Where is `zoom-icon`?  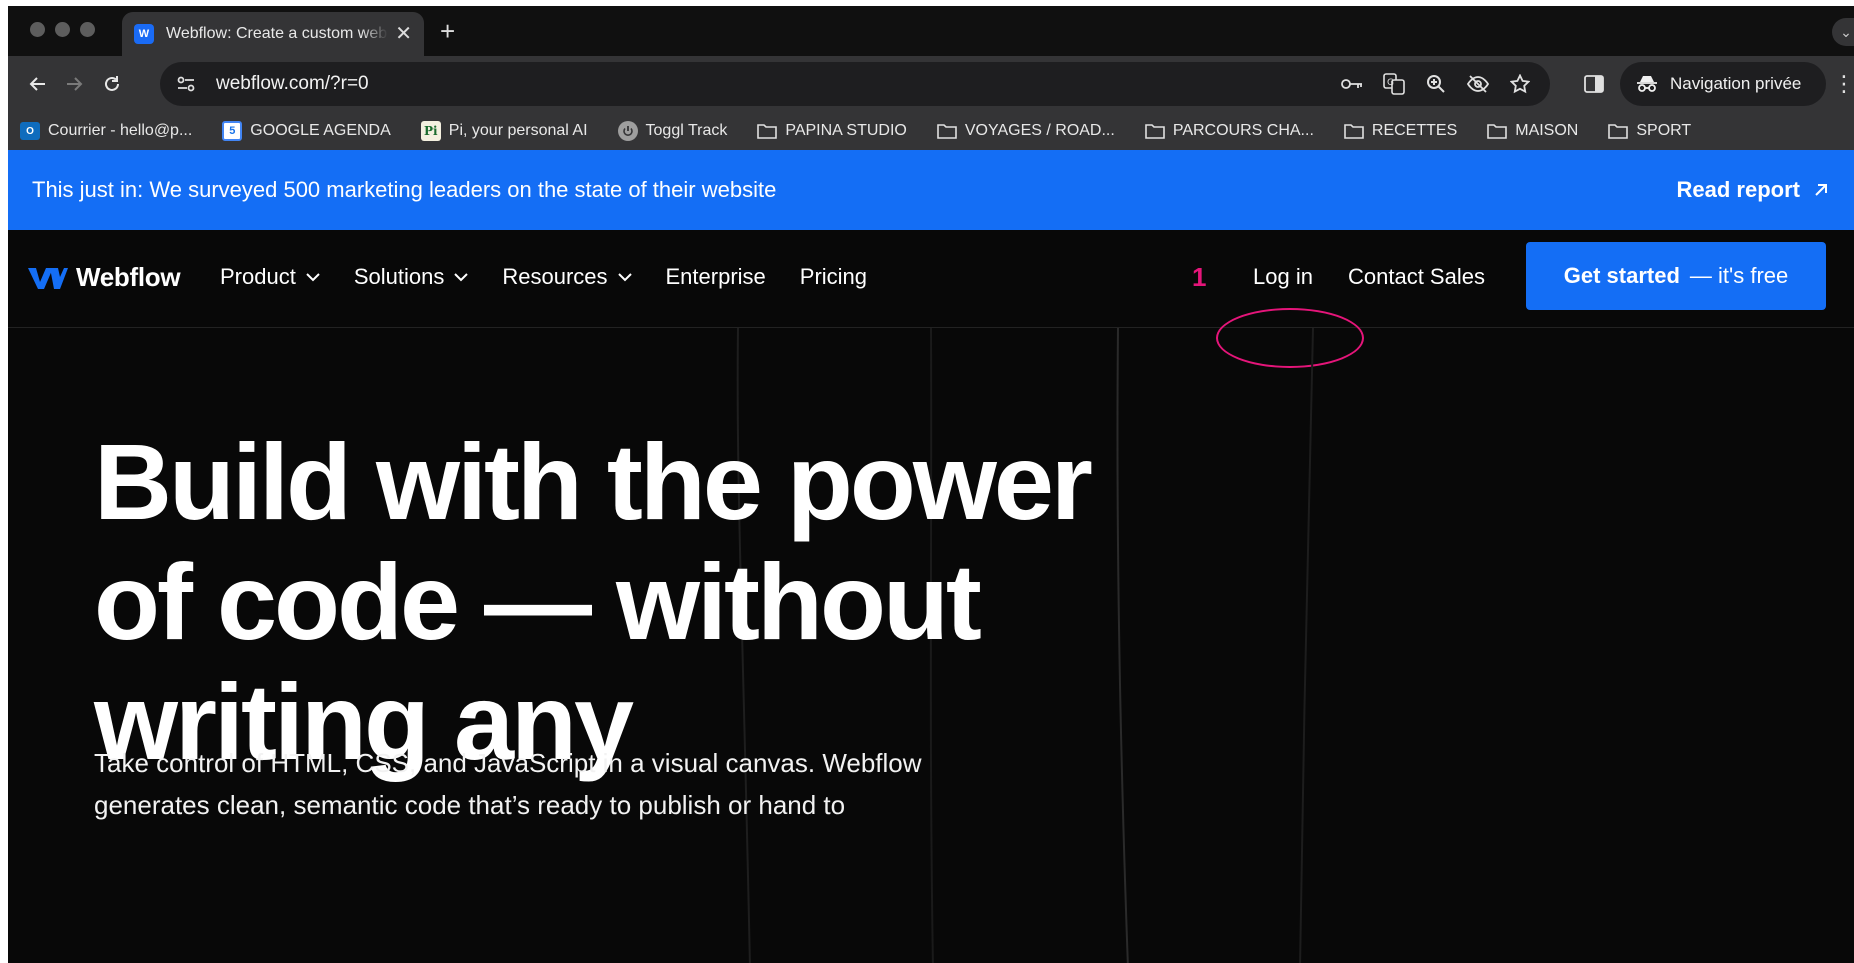
zoom-icon is located at coordinates (1436, 84).